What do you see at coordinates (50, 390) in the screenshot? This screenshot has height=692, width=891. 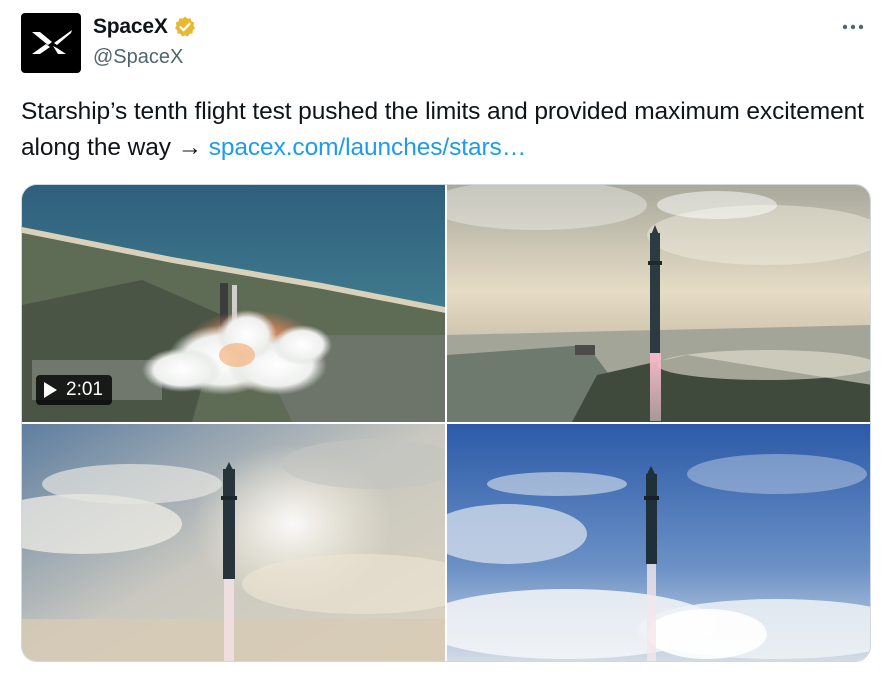 I see `play-icon` at bounding box center [50, 390].